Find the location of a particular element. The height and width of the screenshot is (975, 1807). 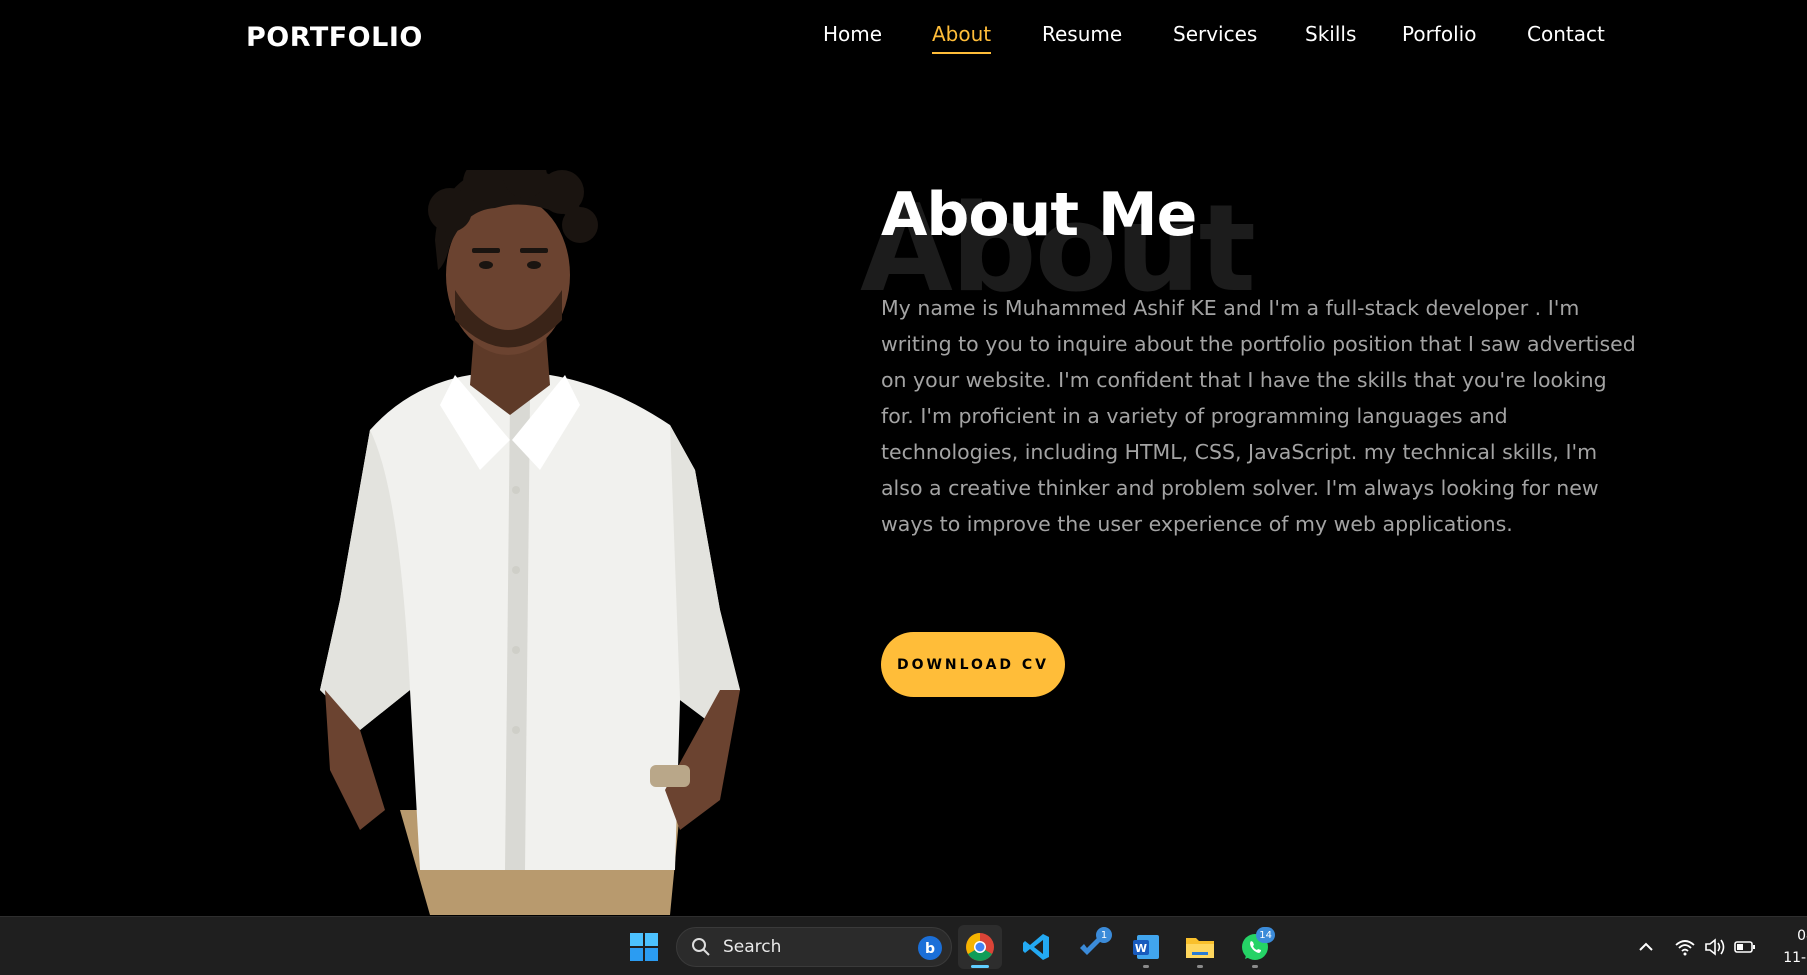

download-cv-button: DOWNLOAD CV is located at coordinates (973, 664).